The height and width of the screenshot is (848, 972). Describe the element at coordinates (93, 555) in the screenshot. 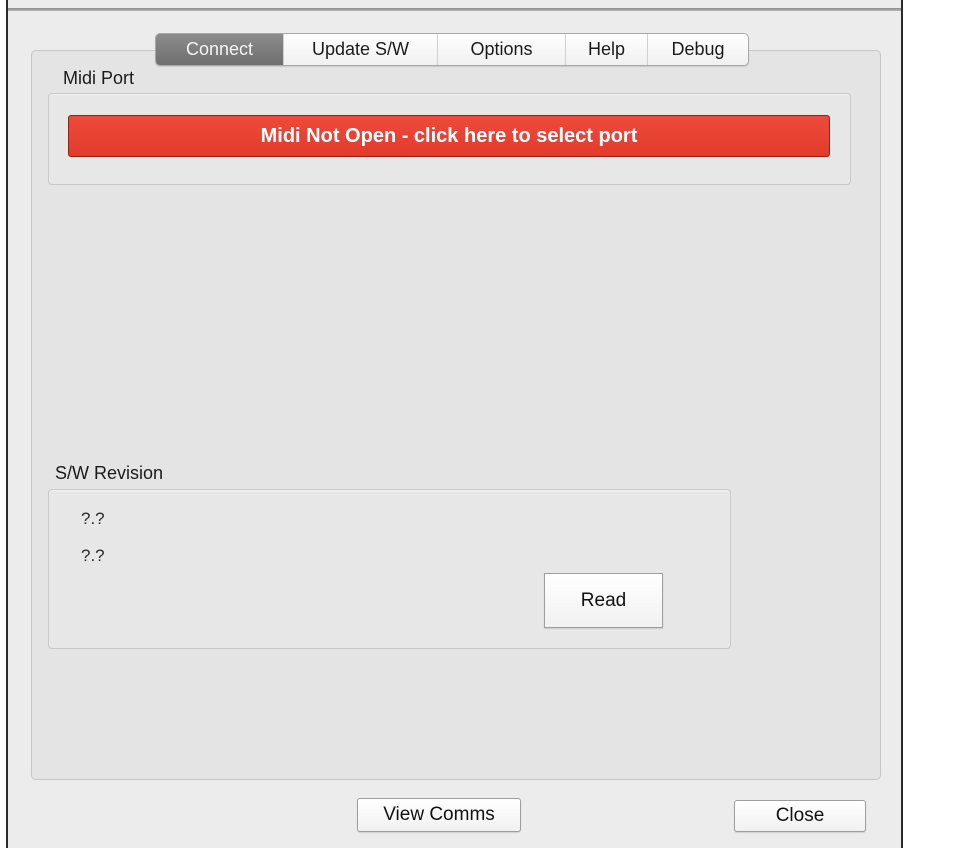

I see `revision-value-2: ?.?` at that location.